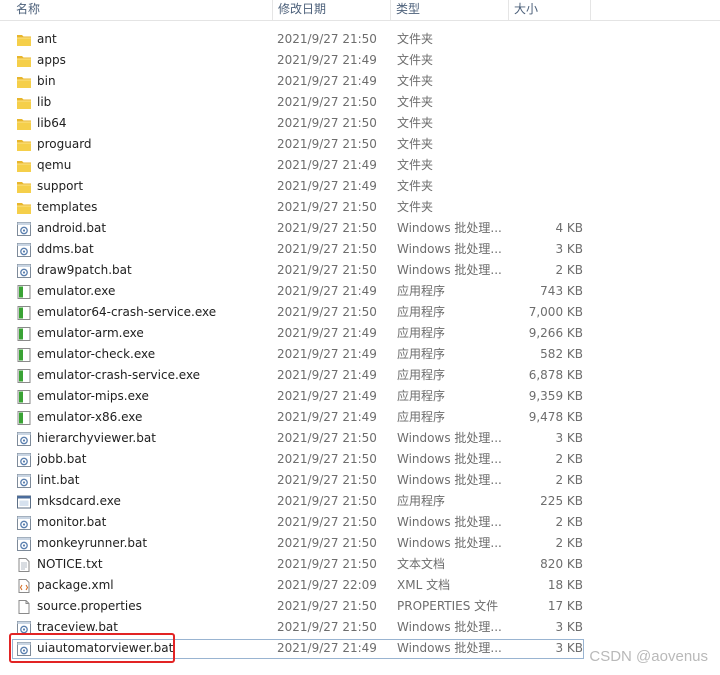 The height and width of the screenshot is (675, 720). Describe the element at coordinates (67, 207) in the screenshot. I see `file-name: templates` at that location.